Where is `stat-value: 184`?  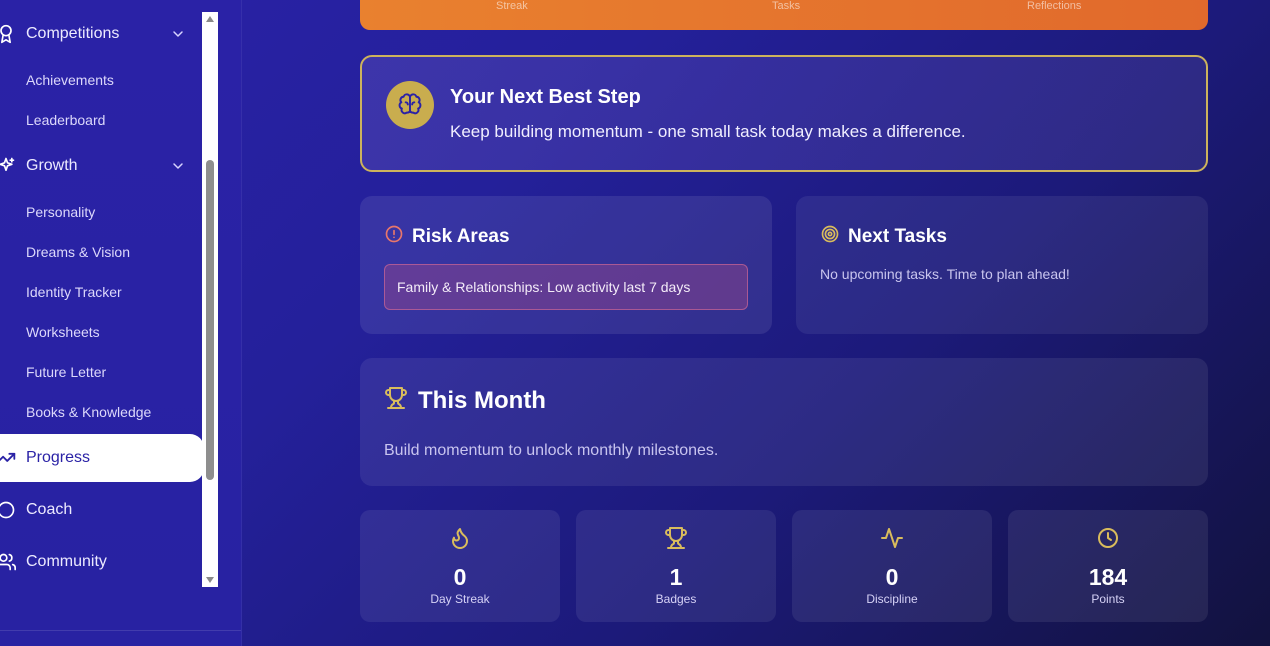 stat-value: 184 is located at coordinates (1108, 577).